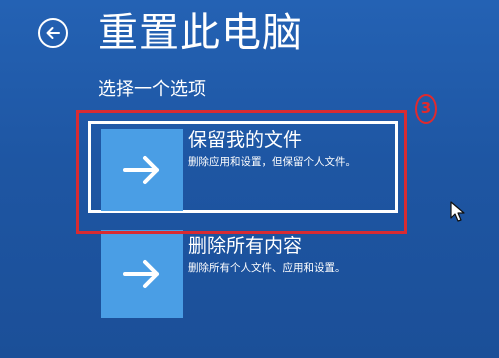  Describe the element at coordinates (245, 246) in the screenshot. I see `remove-everything-title: 删除所有内容` at that location.